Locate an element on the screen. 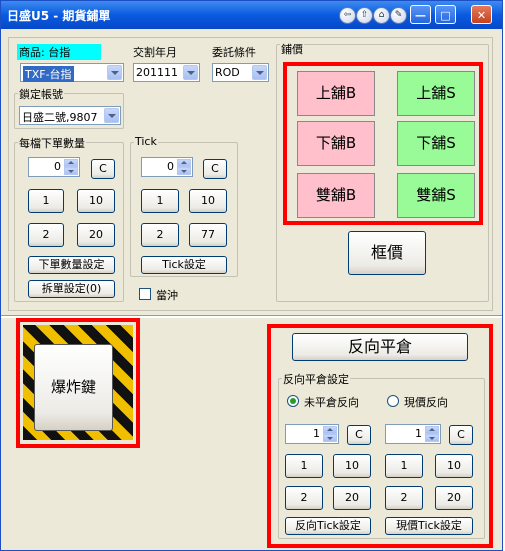  quantity-set-button: 下單數量設定 is located at coordinates (71, 265).